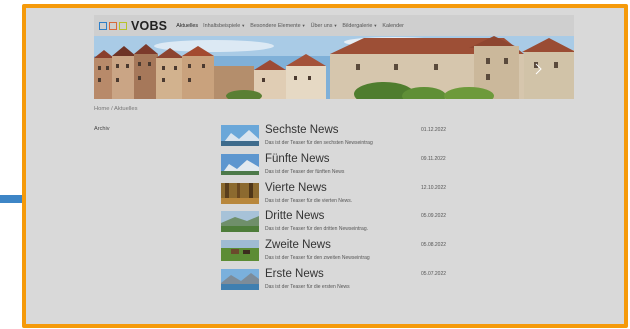 The image size is (630, 329). What do you see at coordinates (359, 26) in the screenshot?
I see `nav-item-bildergalerie: Bildergalerie▼` at bounding box center [359, 26].